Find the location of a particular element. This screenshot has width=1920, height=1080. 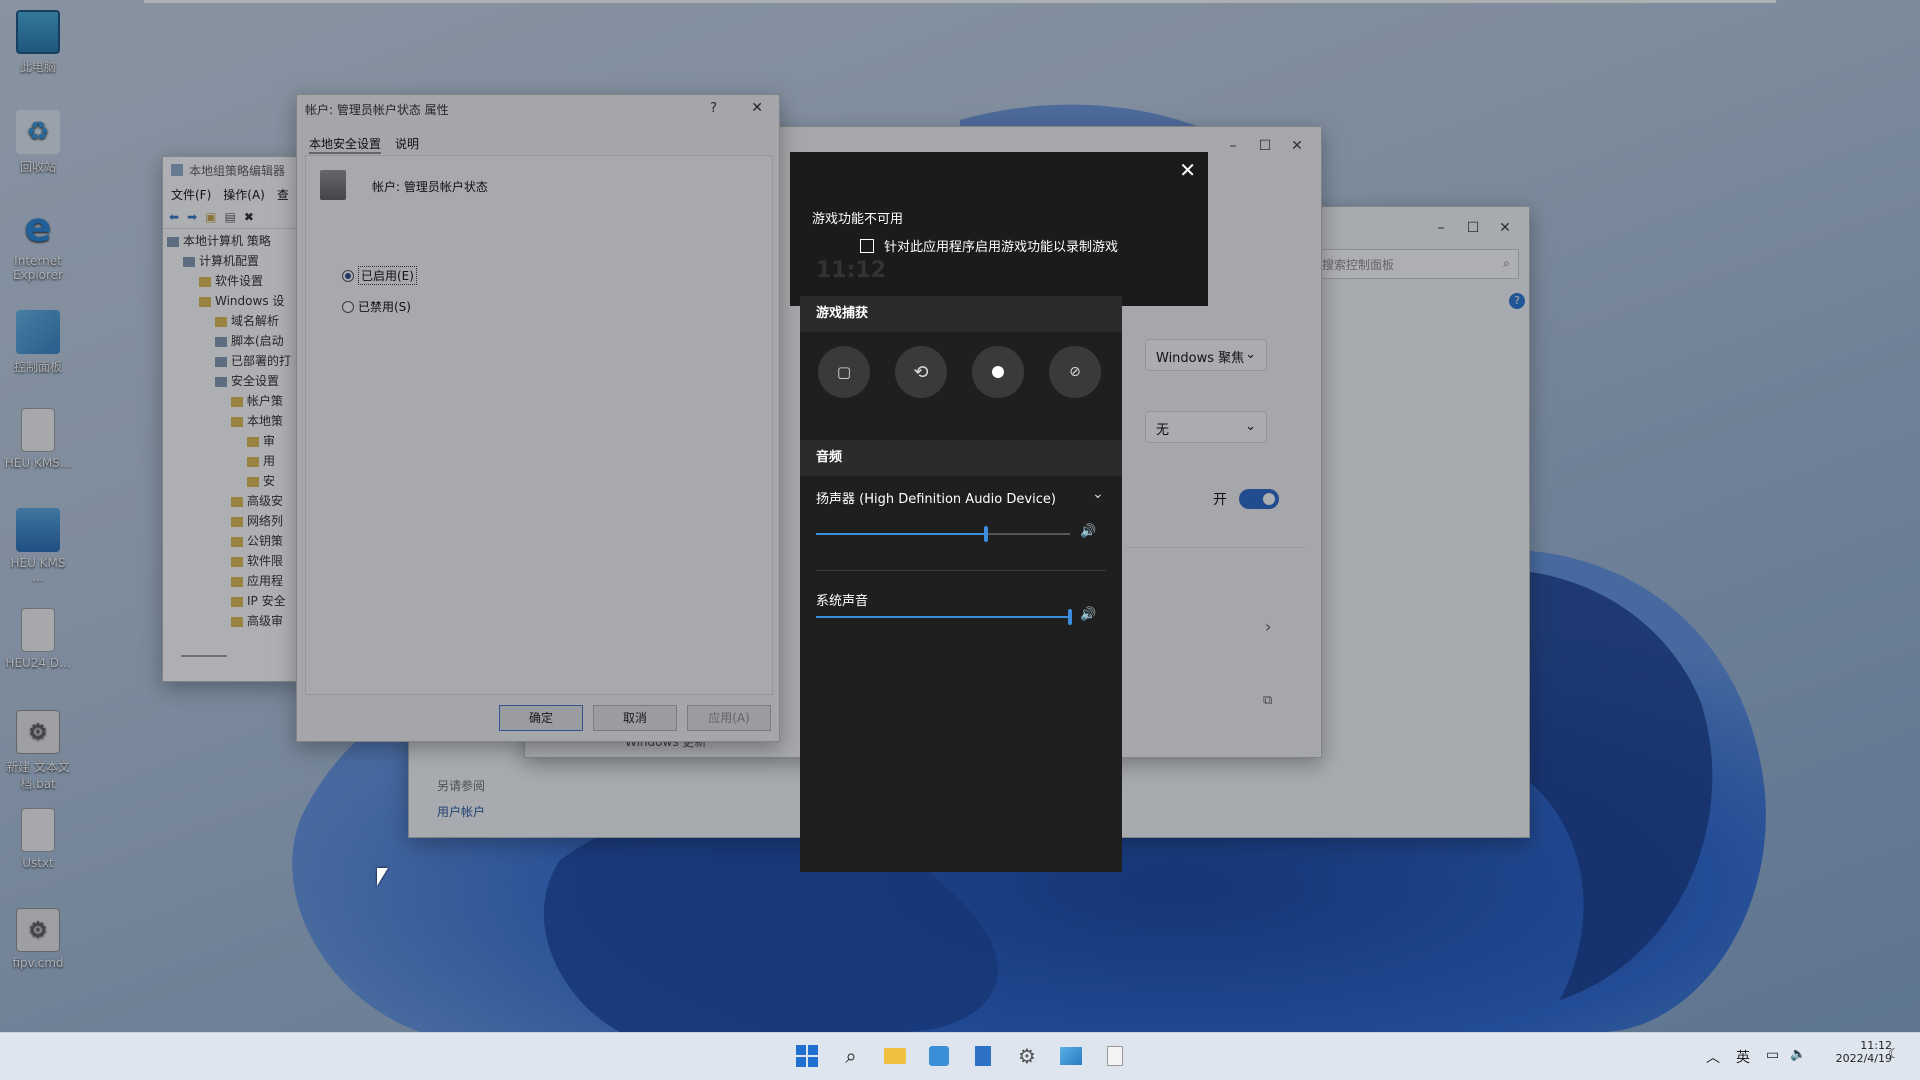

user-accounts-link: 用户帐户 is located at coordinates (461, 811).